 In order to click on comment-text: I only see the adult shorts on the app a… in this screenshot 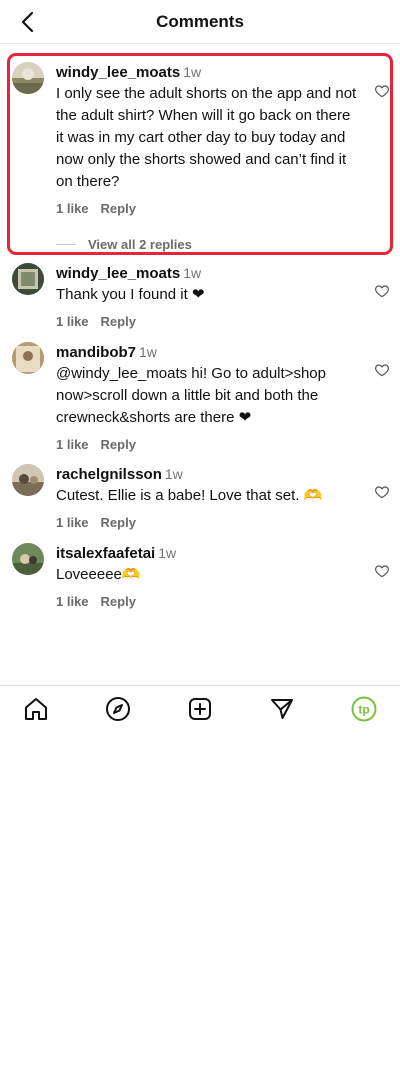, I will do `click(206, 137)`.